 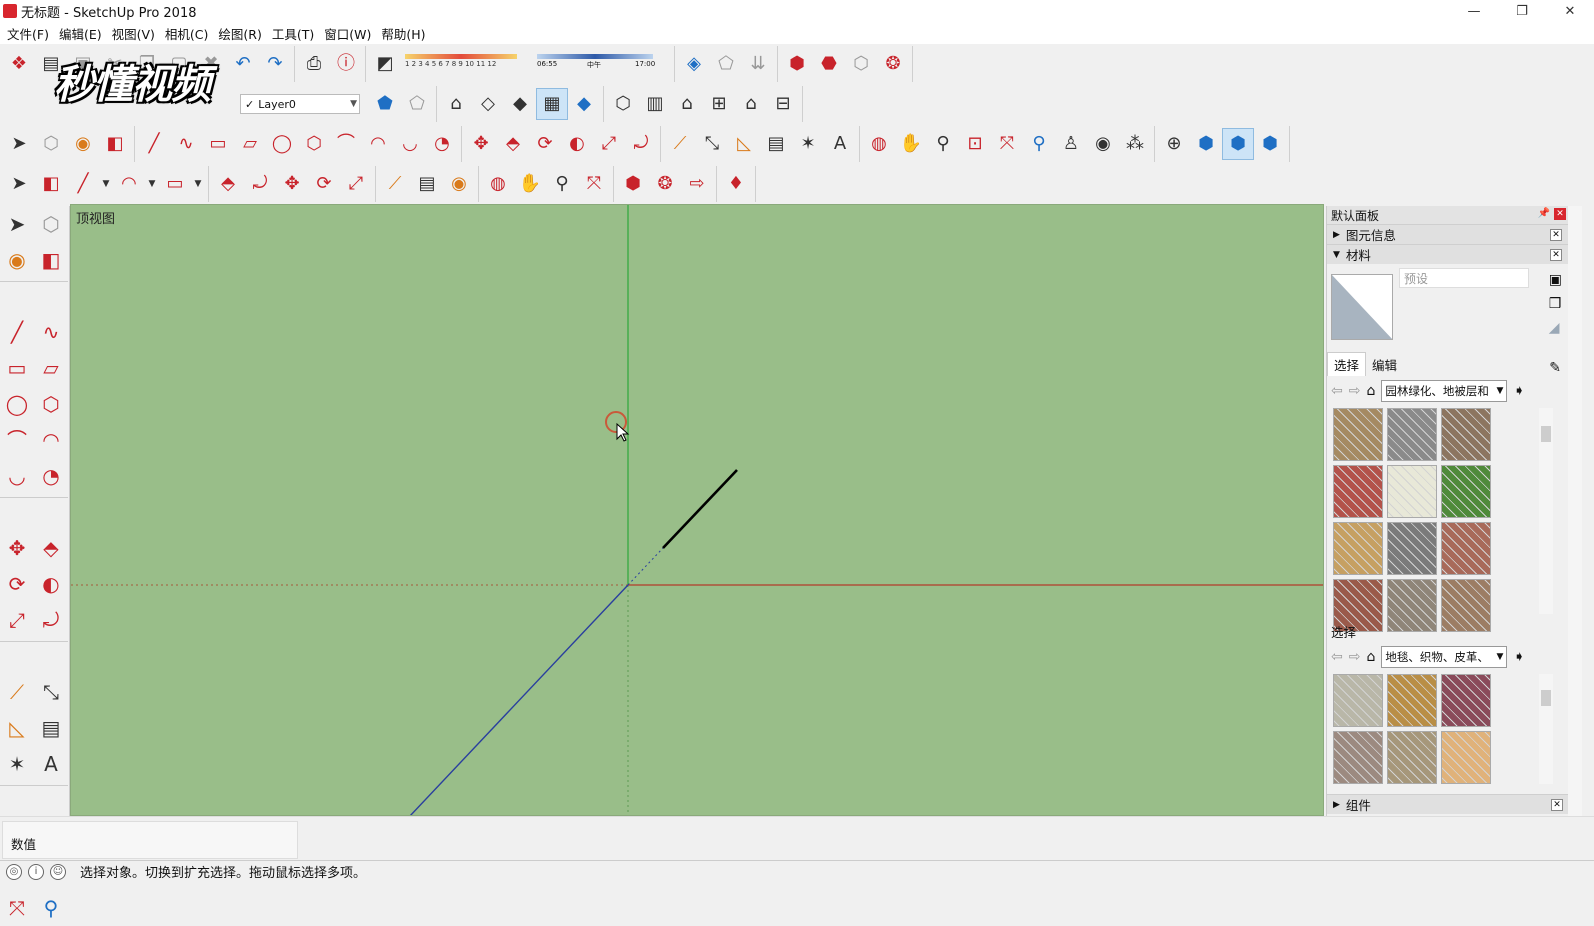 I want to click on add-location-icon: ⬠, so click(x=726, y=64).